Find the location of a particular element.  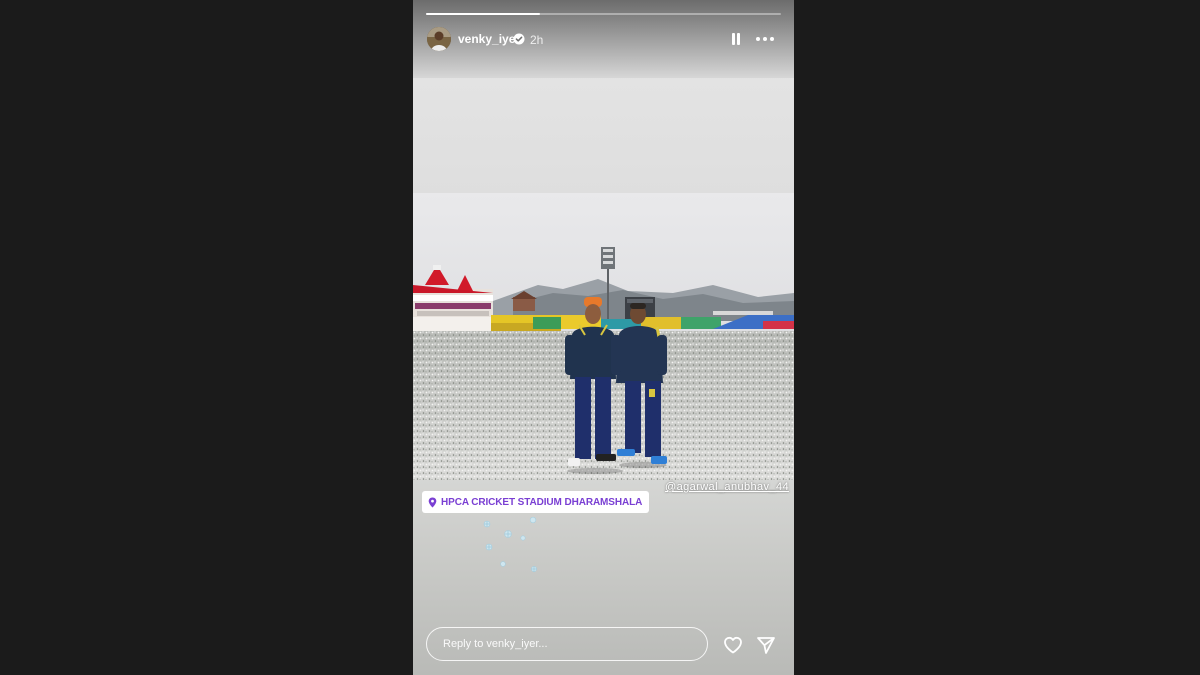

pause-icon is located at coordinates (736, 39).